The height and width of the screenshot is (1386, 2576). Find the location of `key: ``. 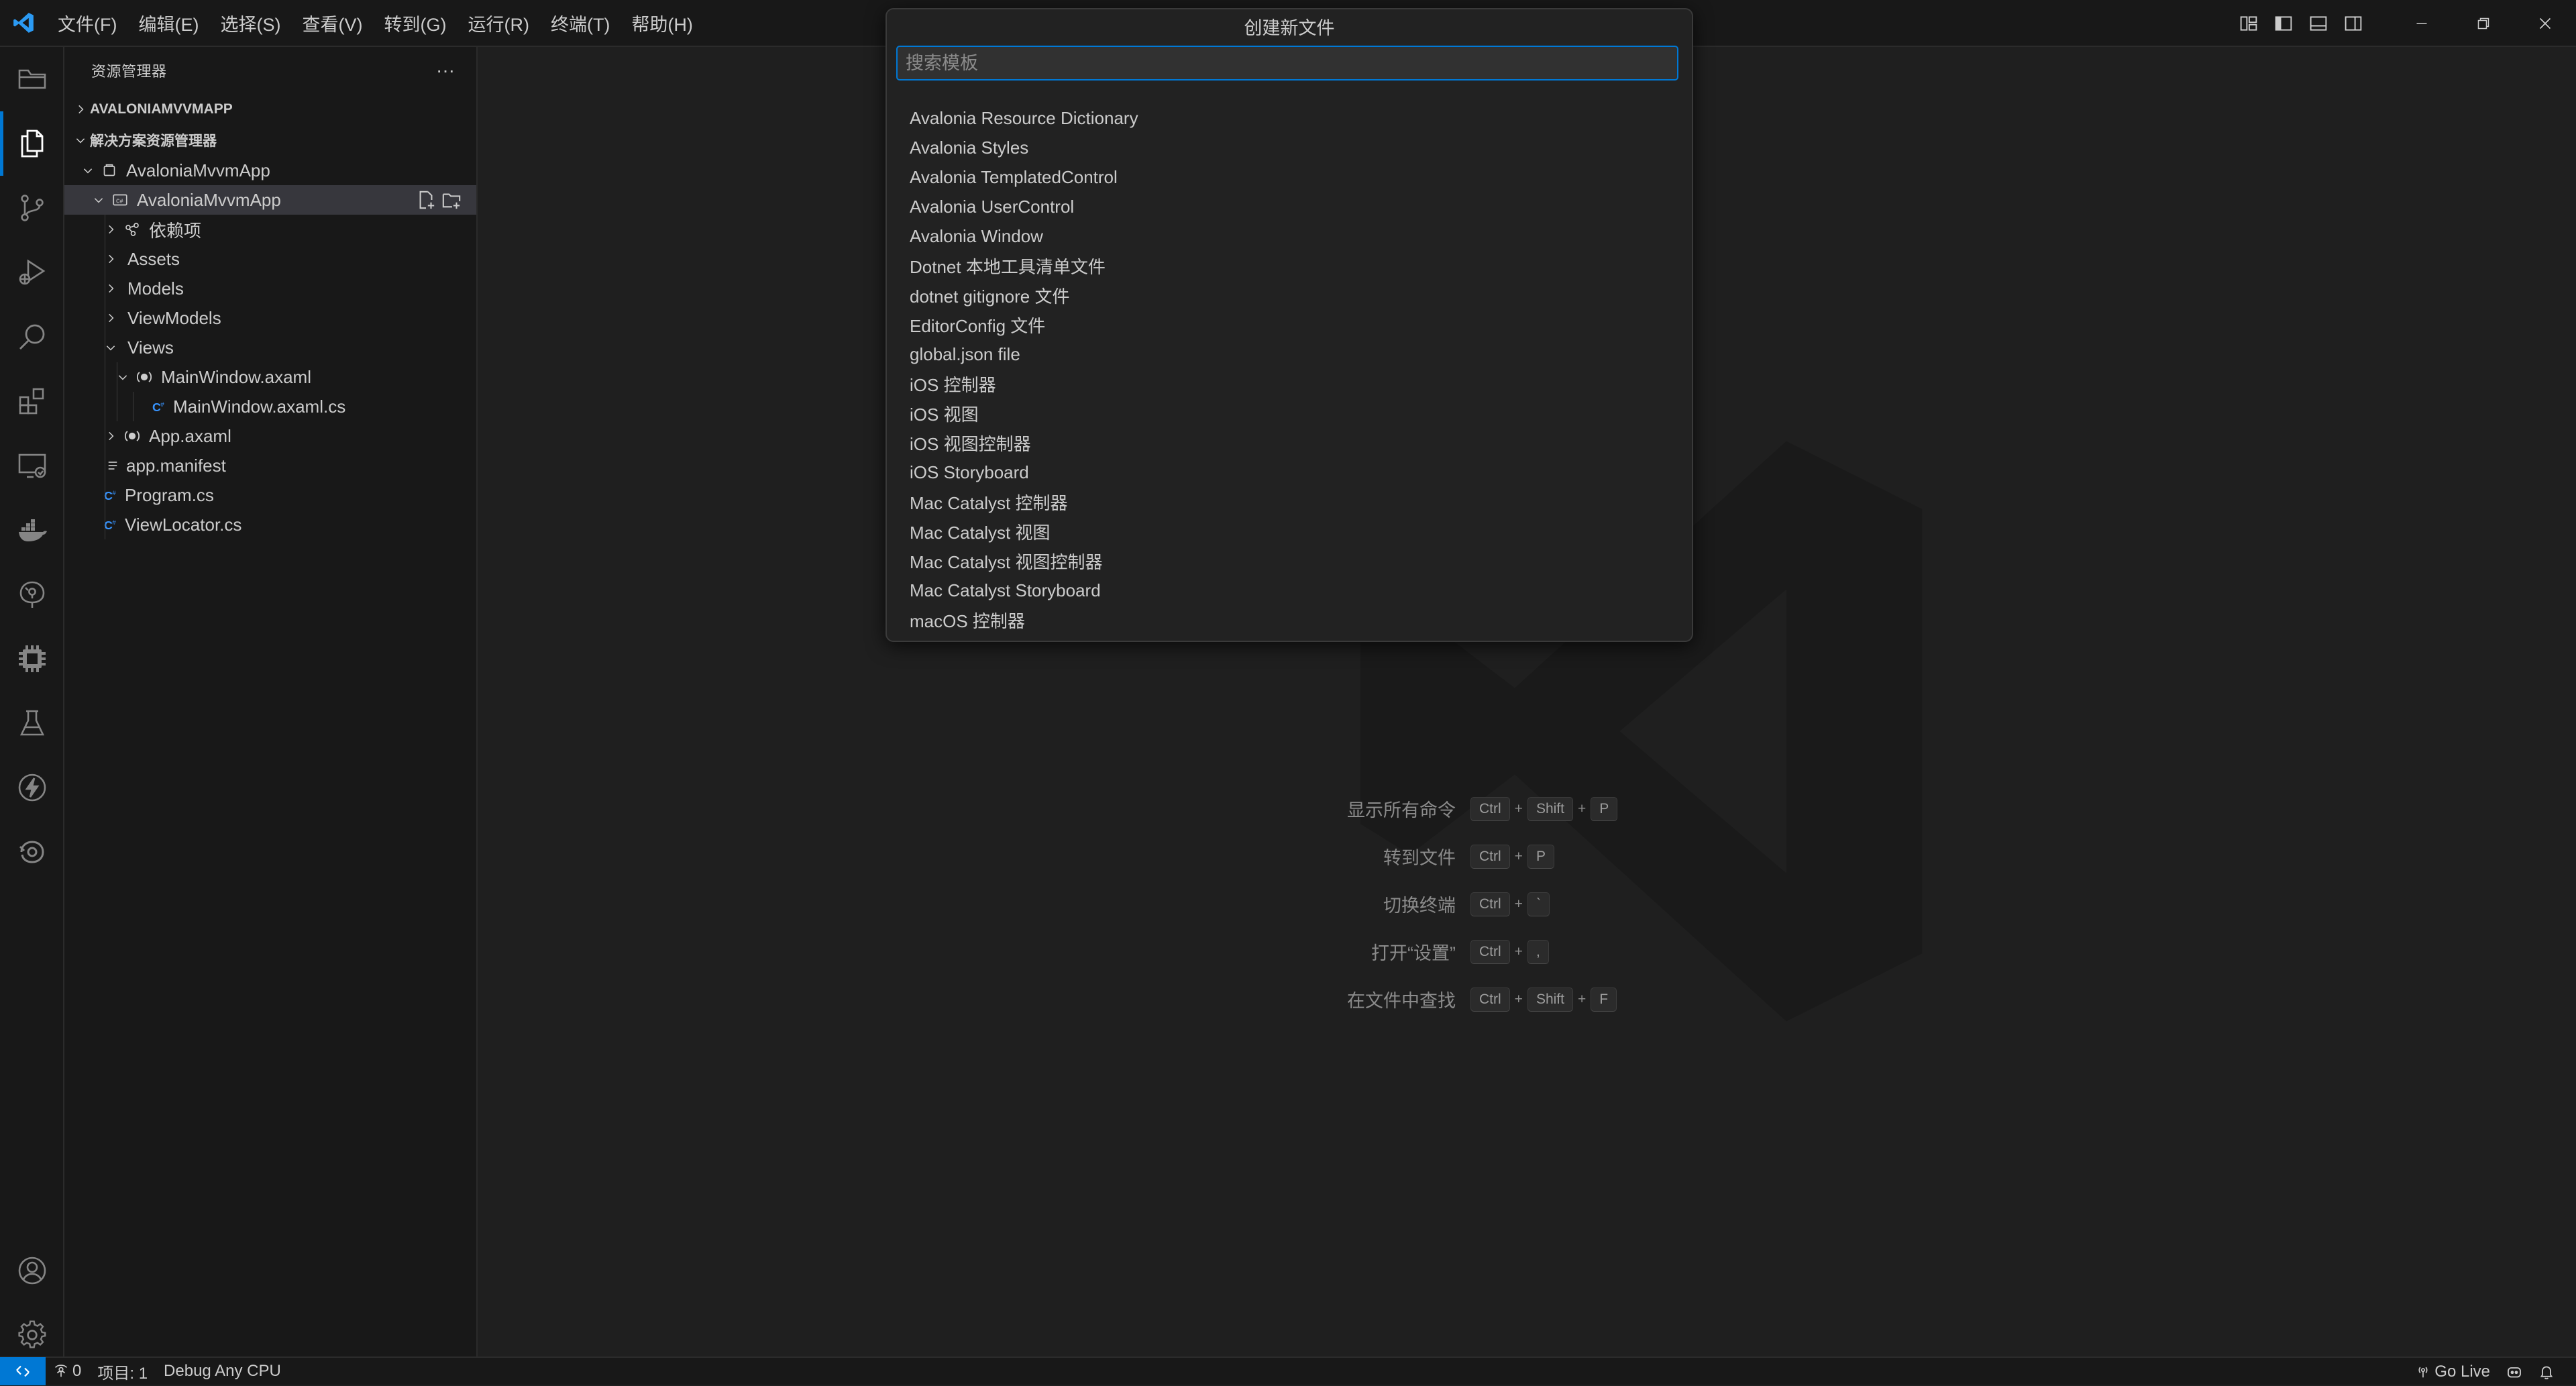

key: ` is located at coordinates (1538, 904).